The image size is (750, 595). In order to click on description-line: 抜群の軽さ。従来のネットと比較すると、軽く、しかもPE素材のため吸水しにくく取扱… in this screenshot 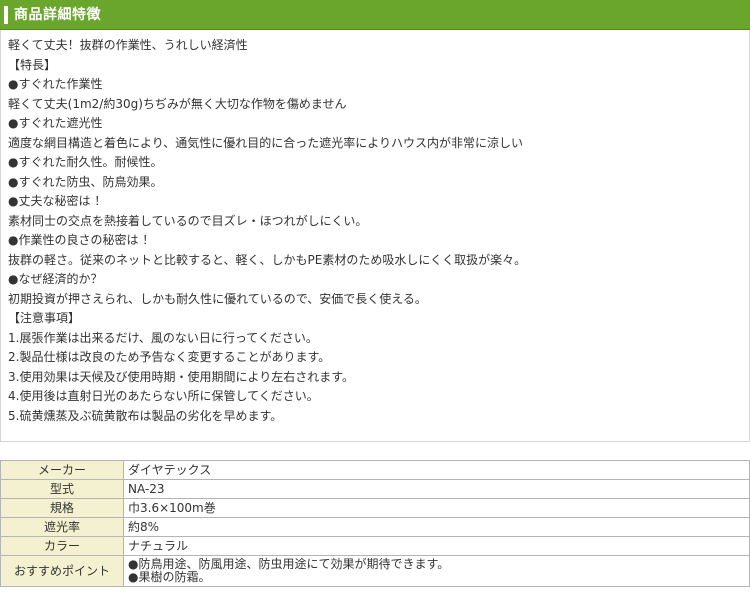, I will do `click(267, 259)`.